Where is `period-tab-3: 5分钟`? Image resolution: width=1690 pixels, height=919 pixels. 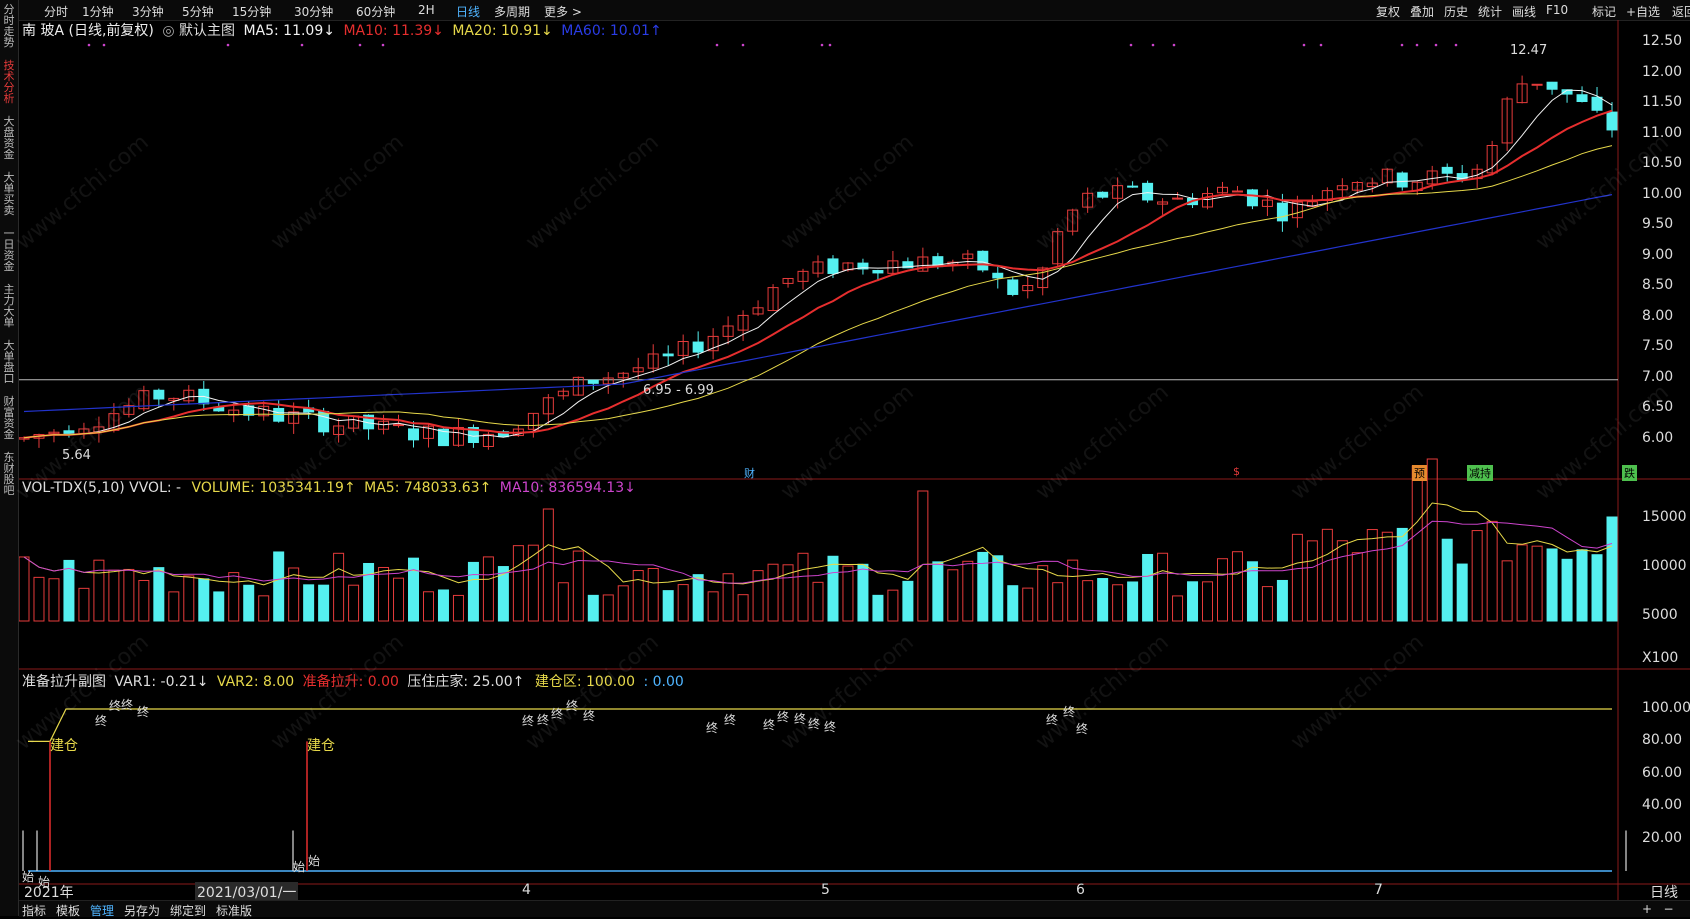
period-tab-3: 5分钟 is located at coordinates (198, 11).